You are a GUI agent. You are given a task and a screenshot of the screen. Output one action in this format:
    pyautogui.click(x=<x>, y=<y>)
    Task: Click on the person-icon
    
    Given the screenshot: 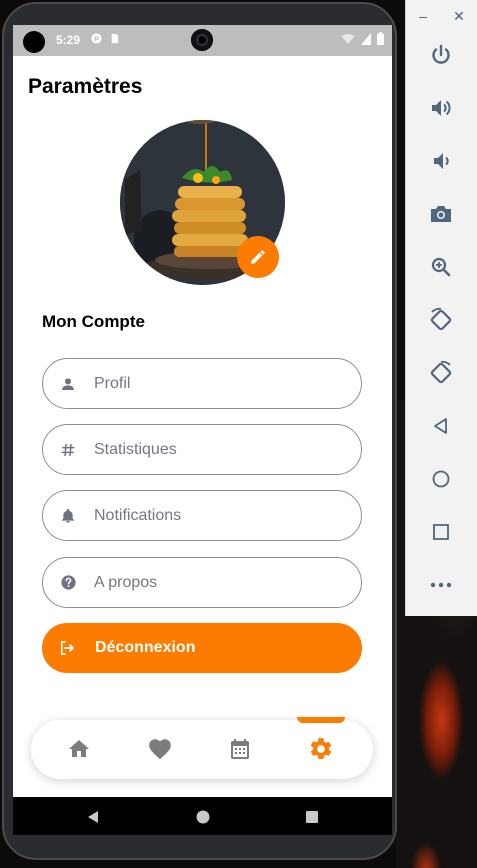 What is the action you would take?
    pyautogui.click(x=68, y=384)
    